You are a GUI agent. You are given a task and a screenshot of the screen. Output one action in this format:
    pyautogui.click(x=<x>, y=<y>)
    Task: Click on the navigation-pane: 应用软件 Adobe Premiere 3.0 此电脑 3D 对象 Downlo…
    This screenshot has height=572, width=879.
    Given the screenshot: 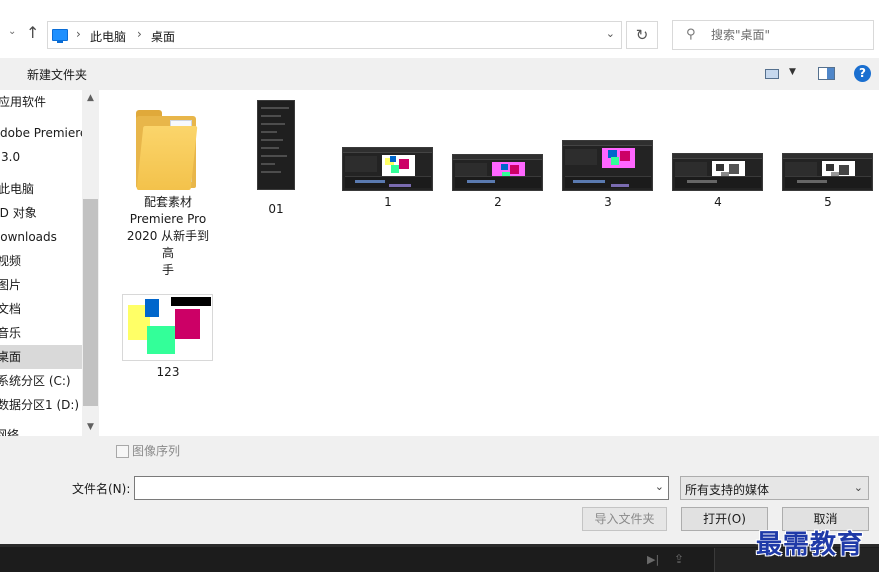 What is the action you would take?
    pyautogui.click(x=50, y=263)
    